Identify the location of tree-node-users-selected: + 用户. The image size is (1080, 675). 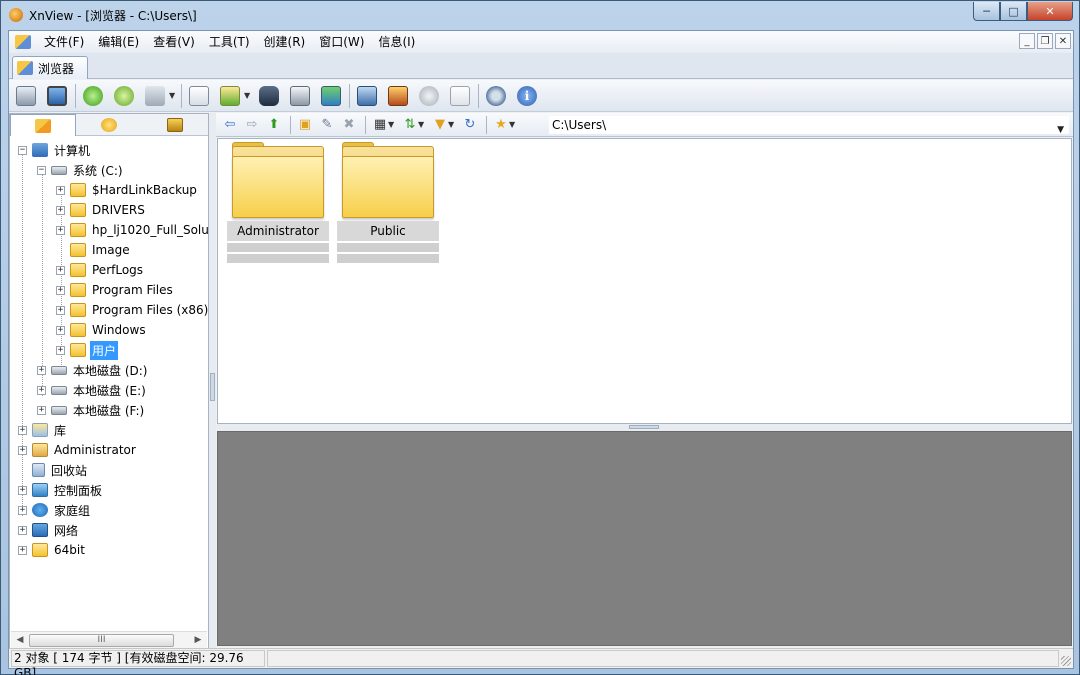
(87, 350).